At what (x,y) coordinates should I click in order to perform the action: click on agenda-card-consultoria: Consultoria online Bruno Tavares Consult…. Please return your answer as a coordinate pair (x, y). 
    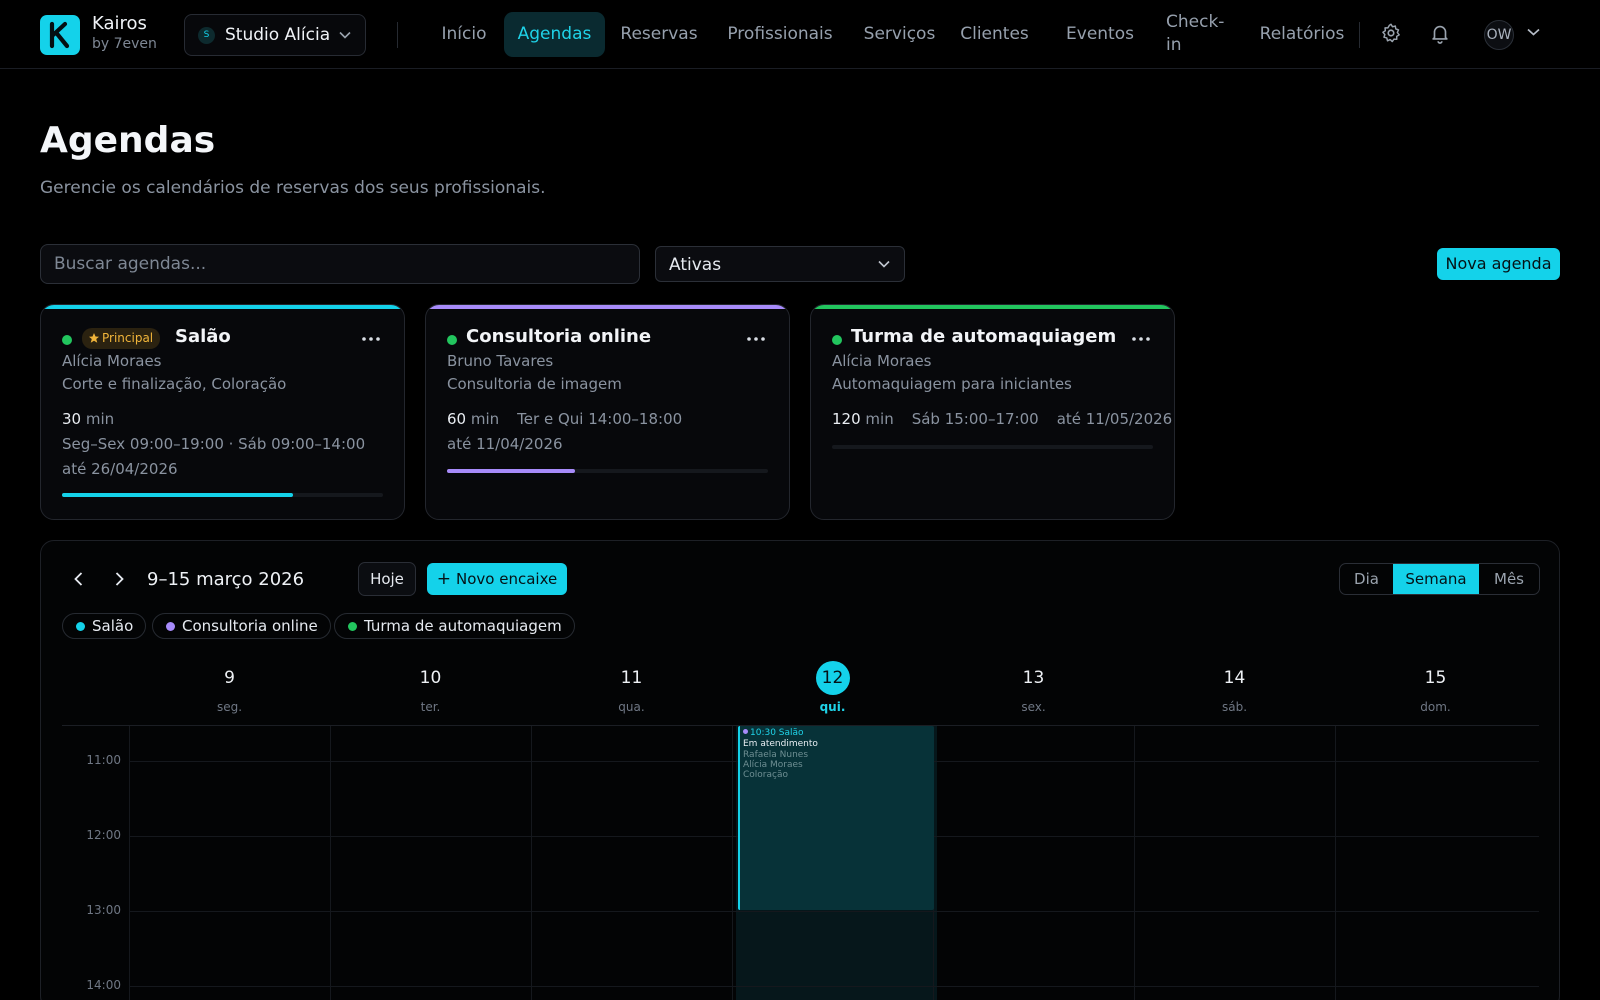
    Looking at the image, I should click on (607, 412).